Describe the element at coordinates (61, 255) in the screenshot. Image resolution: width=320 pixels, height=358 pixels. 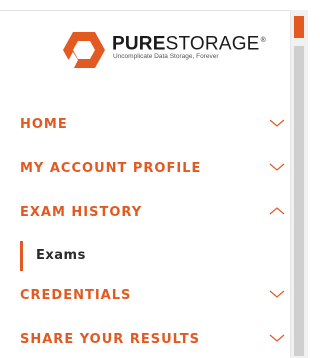
I see `nav-subitem-exams-label: Exams` at that location.